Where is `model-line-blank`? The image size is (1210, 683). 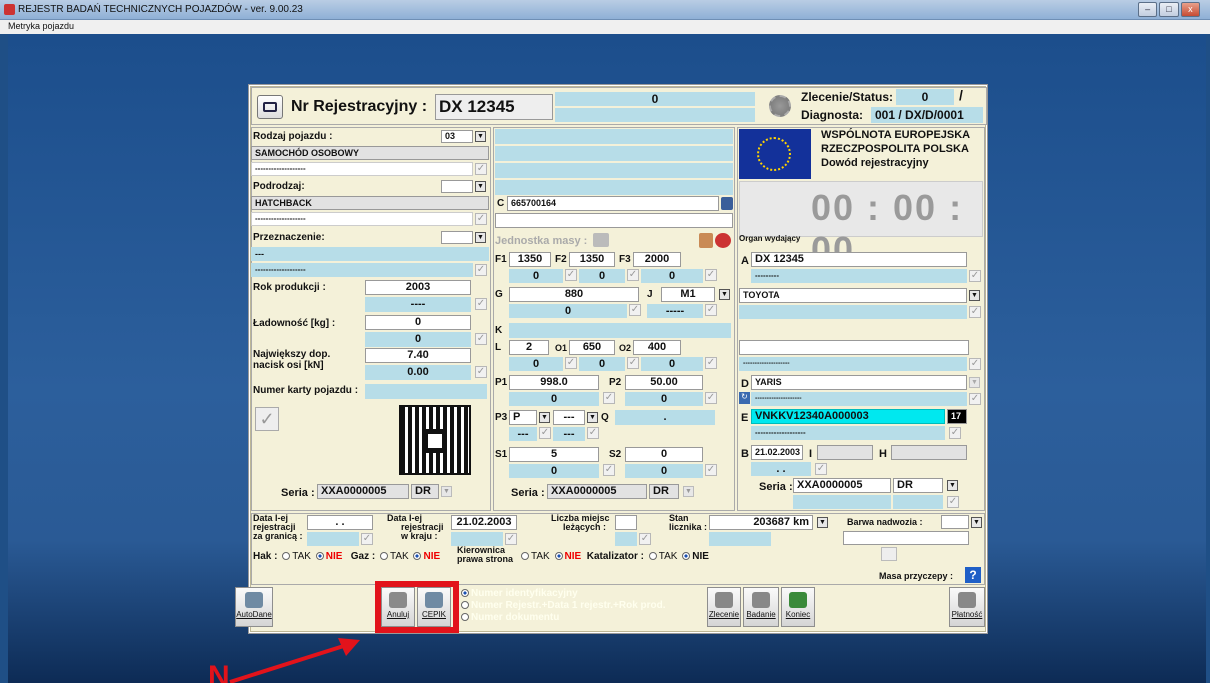 model-line-blank is located at coordinates (854, 347).